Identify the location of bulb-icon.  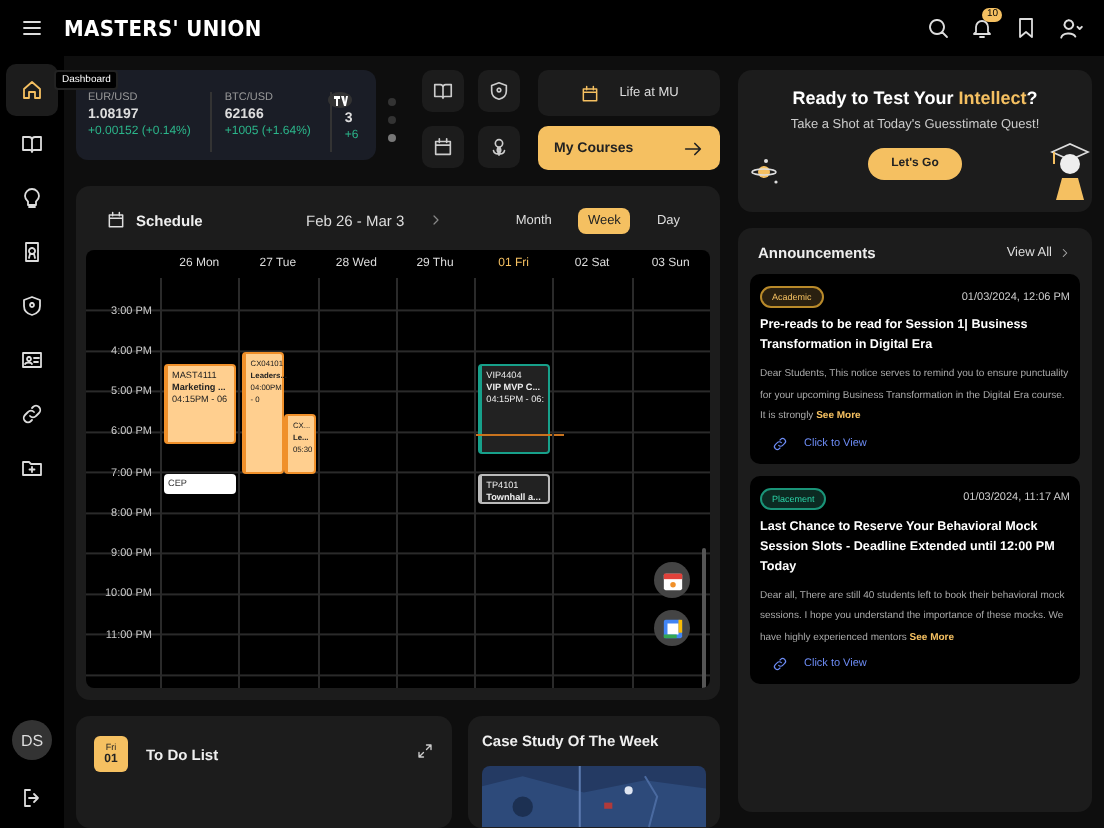
(32, 198).